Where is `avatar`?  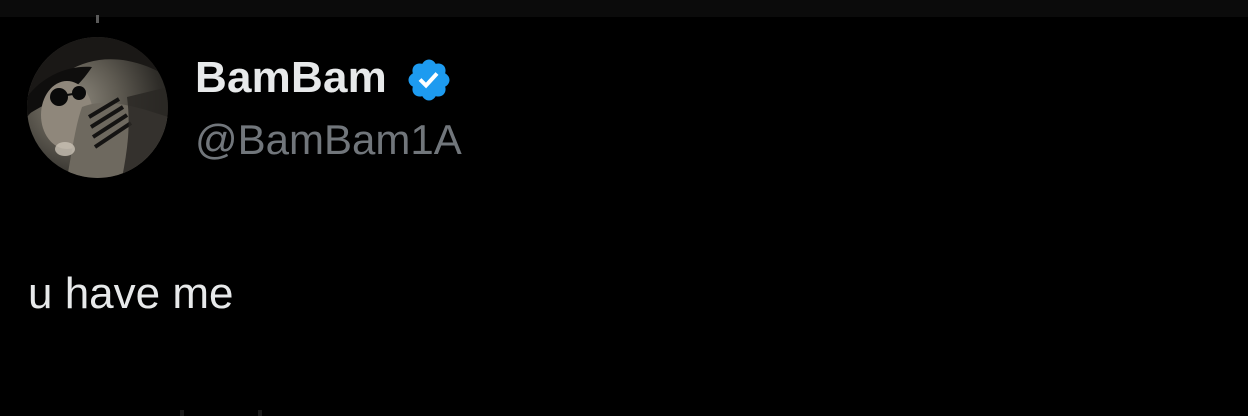 avatar is located at coordinates (97, 107).